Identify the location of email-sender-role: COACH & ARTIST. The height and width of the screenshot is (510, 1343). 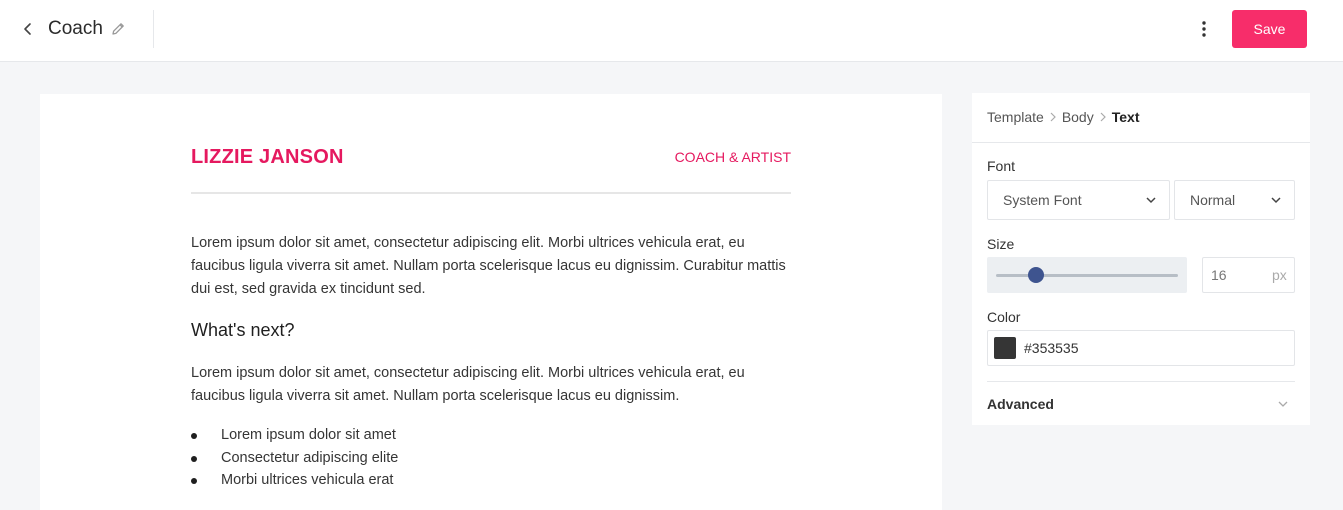
(733, 157).